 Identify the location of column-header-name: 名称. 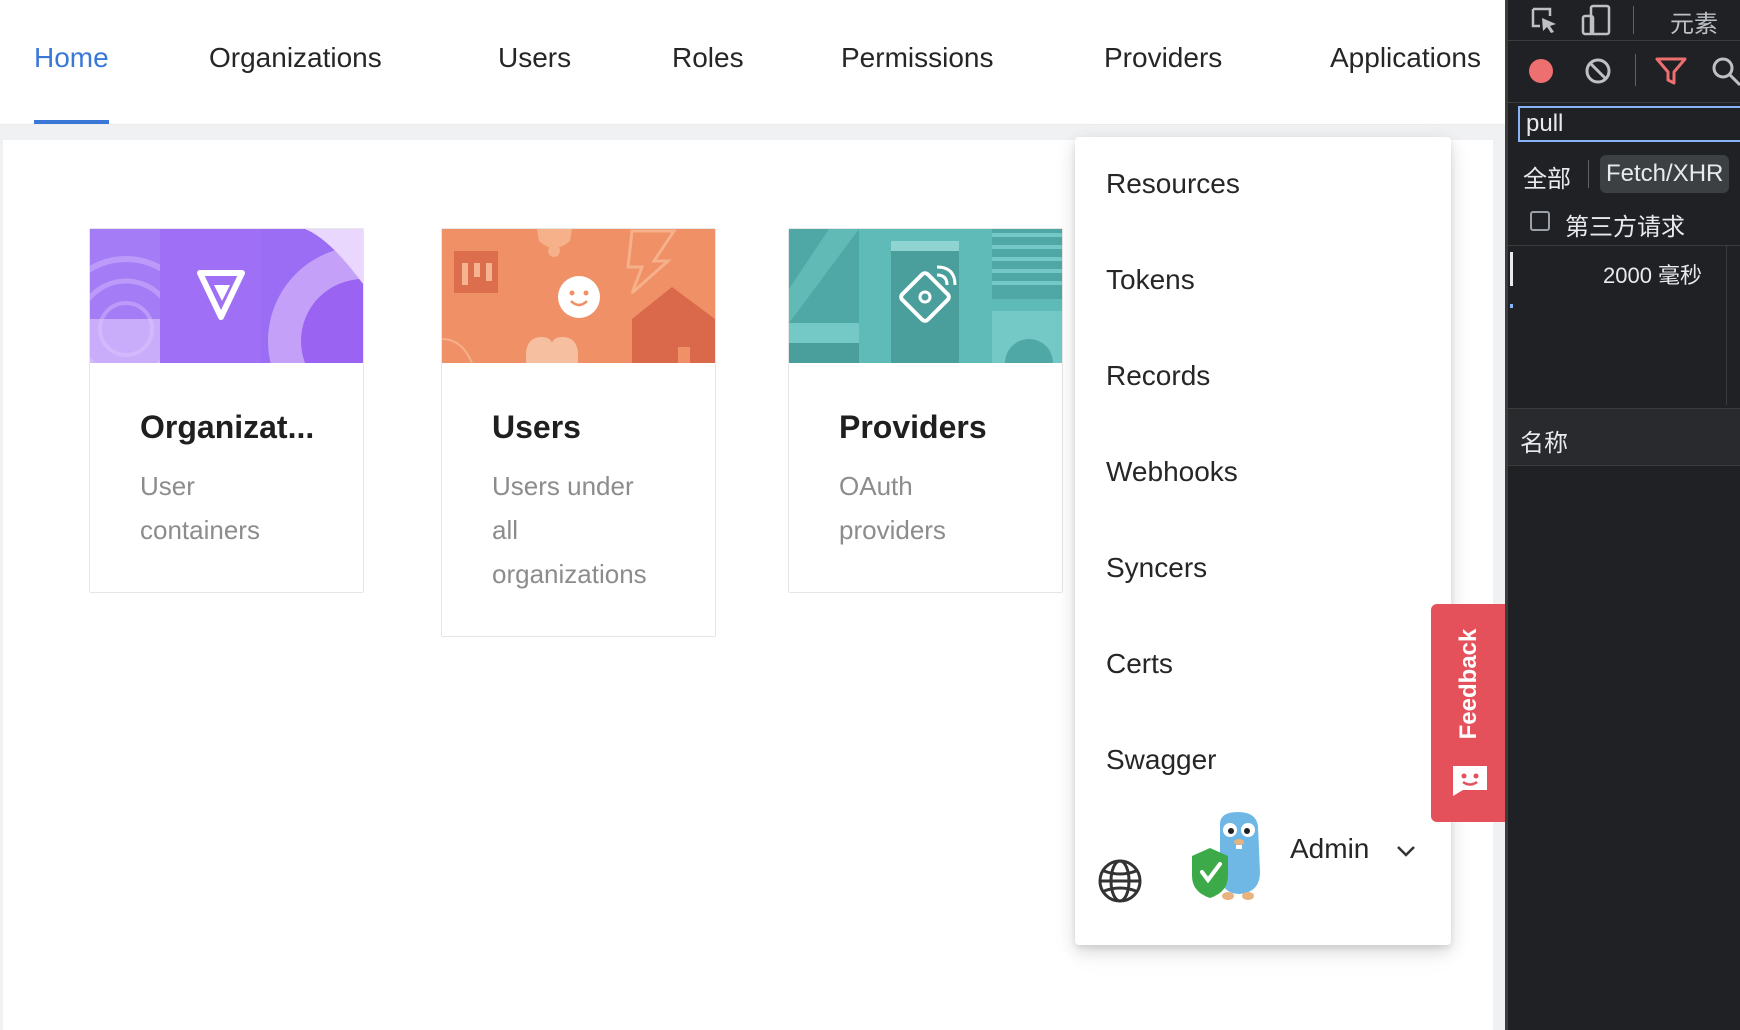
(1544, 440).